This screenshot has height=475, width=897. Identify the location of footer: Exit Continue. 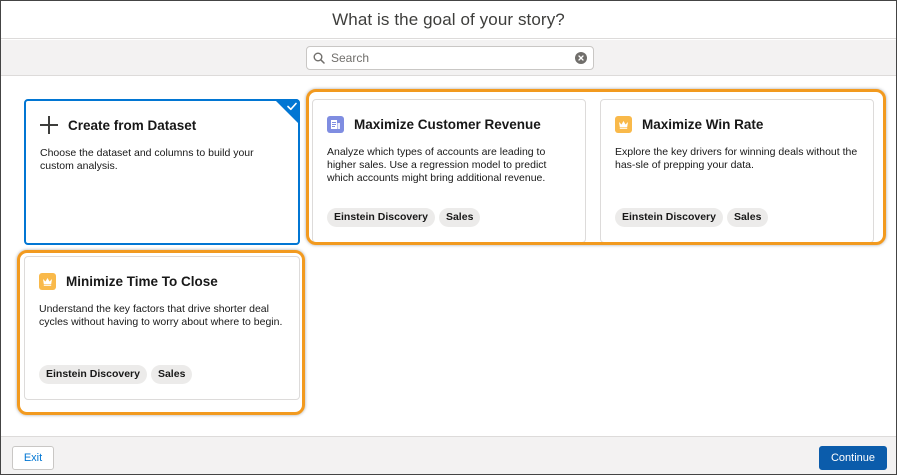
(448, 455).